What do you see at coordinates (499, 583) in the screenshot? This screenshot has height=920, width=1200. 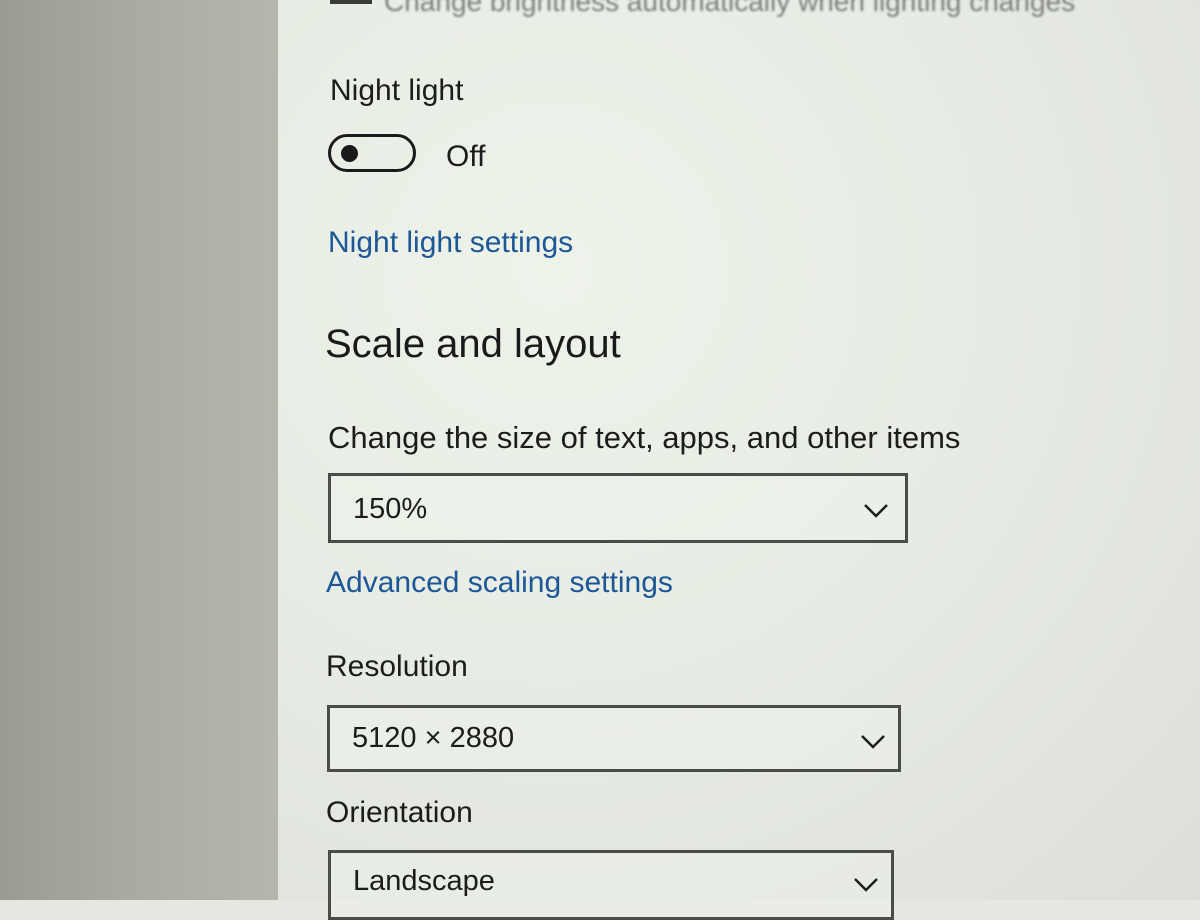 I see `advanced-scaling-link: Advanced scaling settings` at bounding box center [499, 583].